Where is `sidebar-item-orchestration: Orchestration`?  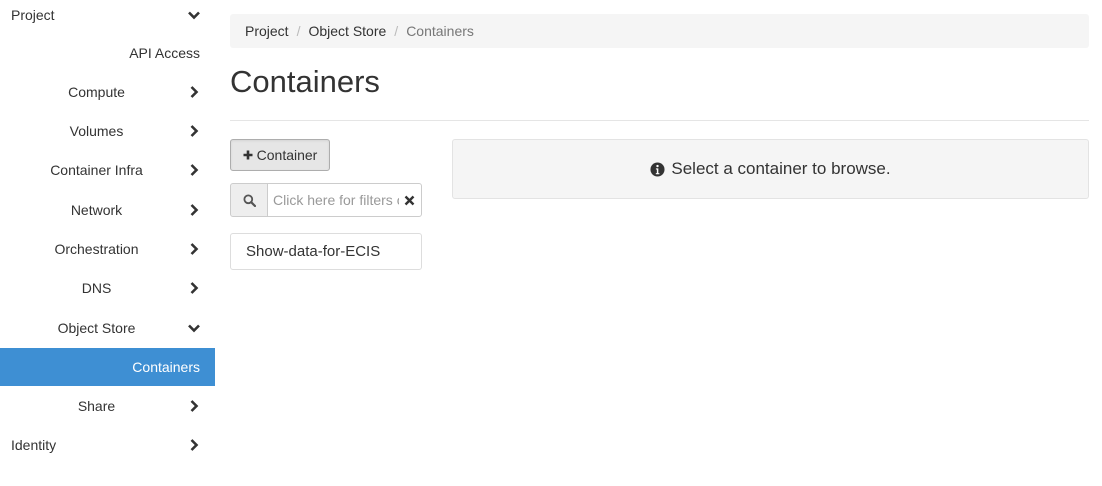
sidebar-item-orchestration: Orchestration is located at coordinates (107, 249).